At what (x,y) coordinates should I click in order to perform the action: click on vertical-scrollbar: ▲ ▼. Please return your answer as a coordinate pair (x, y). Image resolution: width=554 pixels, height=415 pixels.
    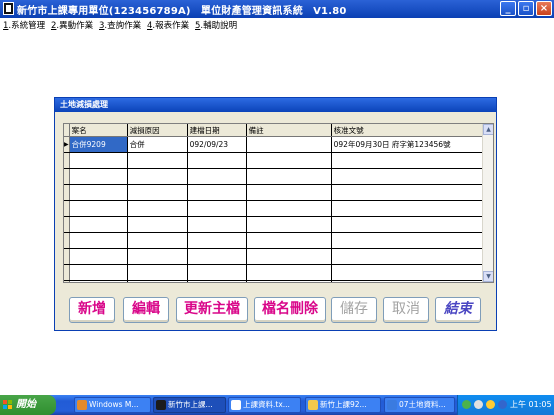
    Looking at the image, I should click on (487, 203).